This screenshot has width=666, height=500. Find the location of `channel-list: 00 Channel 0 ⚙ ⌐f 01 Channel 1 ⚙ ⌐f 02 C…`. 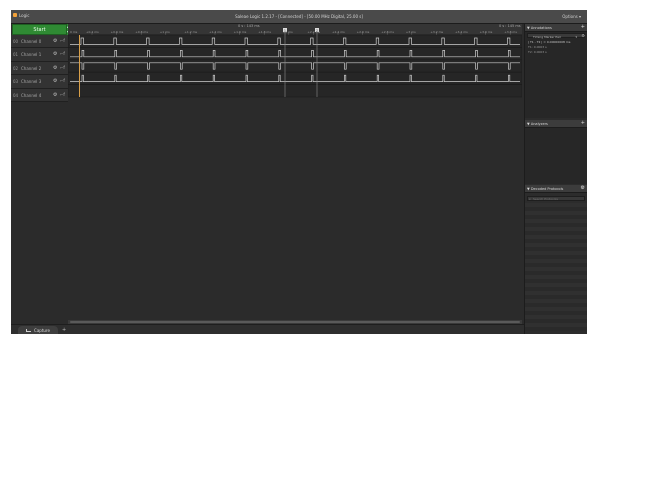

channel-list: 00 Channel 0 ⚙ ⌐f 01 Channel 1 ⚙ ⌐f 02 C… is located at coordinates (39, 68).